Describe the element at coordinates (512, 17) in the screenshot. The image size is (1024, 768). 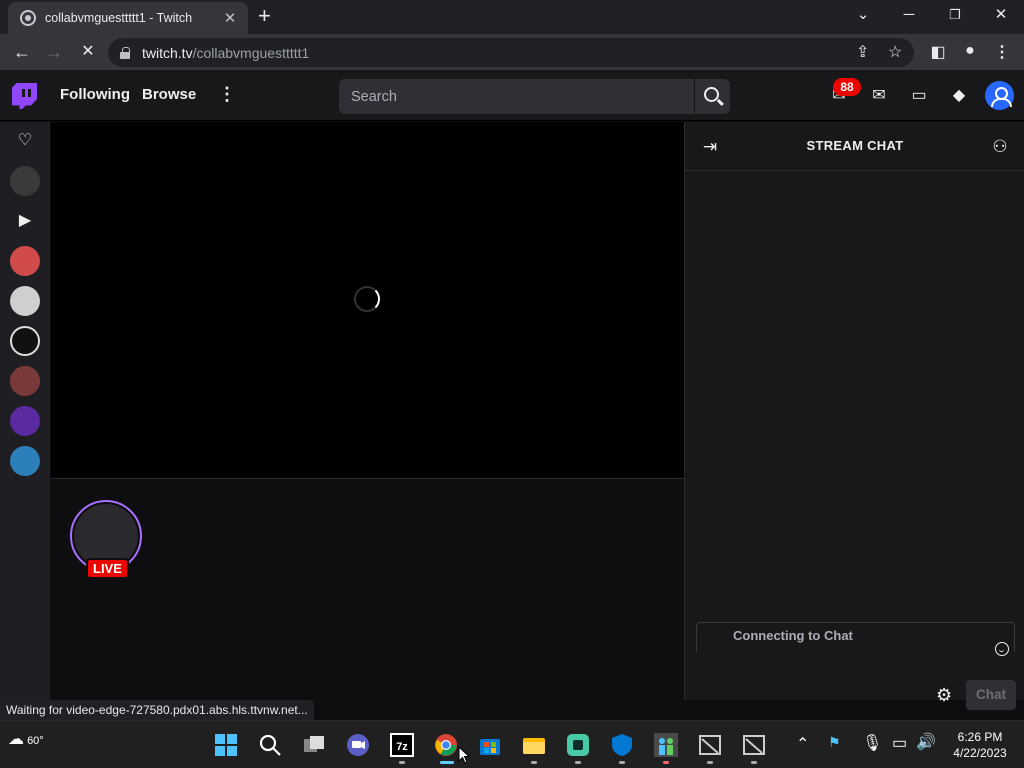
I see `browser-tab-strip: collabvmguesttttt1 - Twitch ✕ + ⌄ ─ ❐ ✕` at that location.